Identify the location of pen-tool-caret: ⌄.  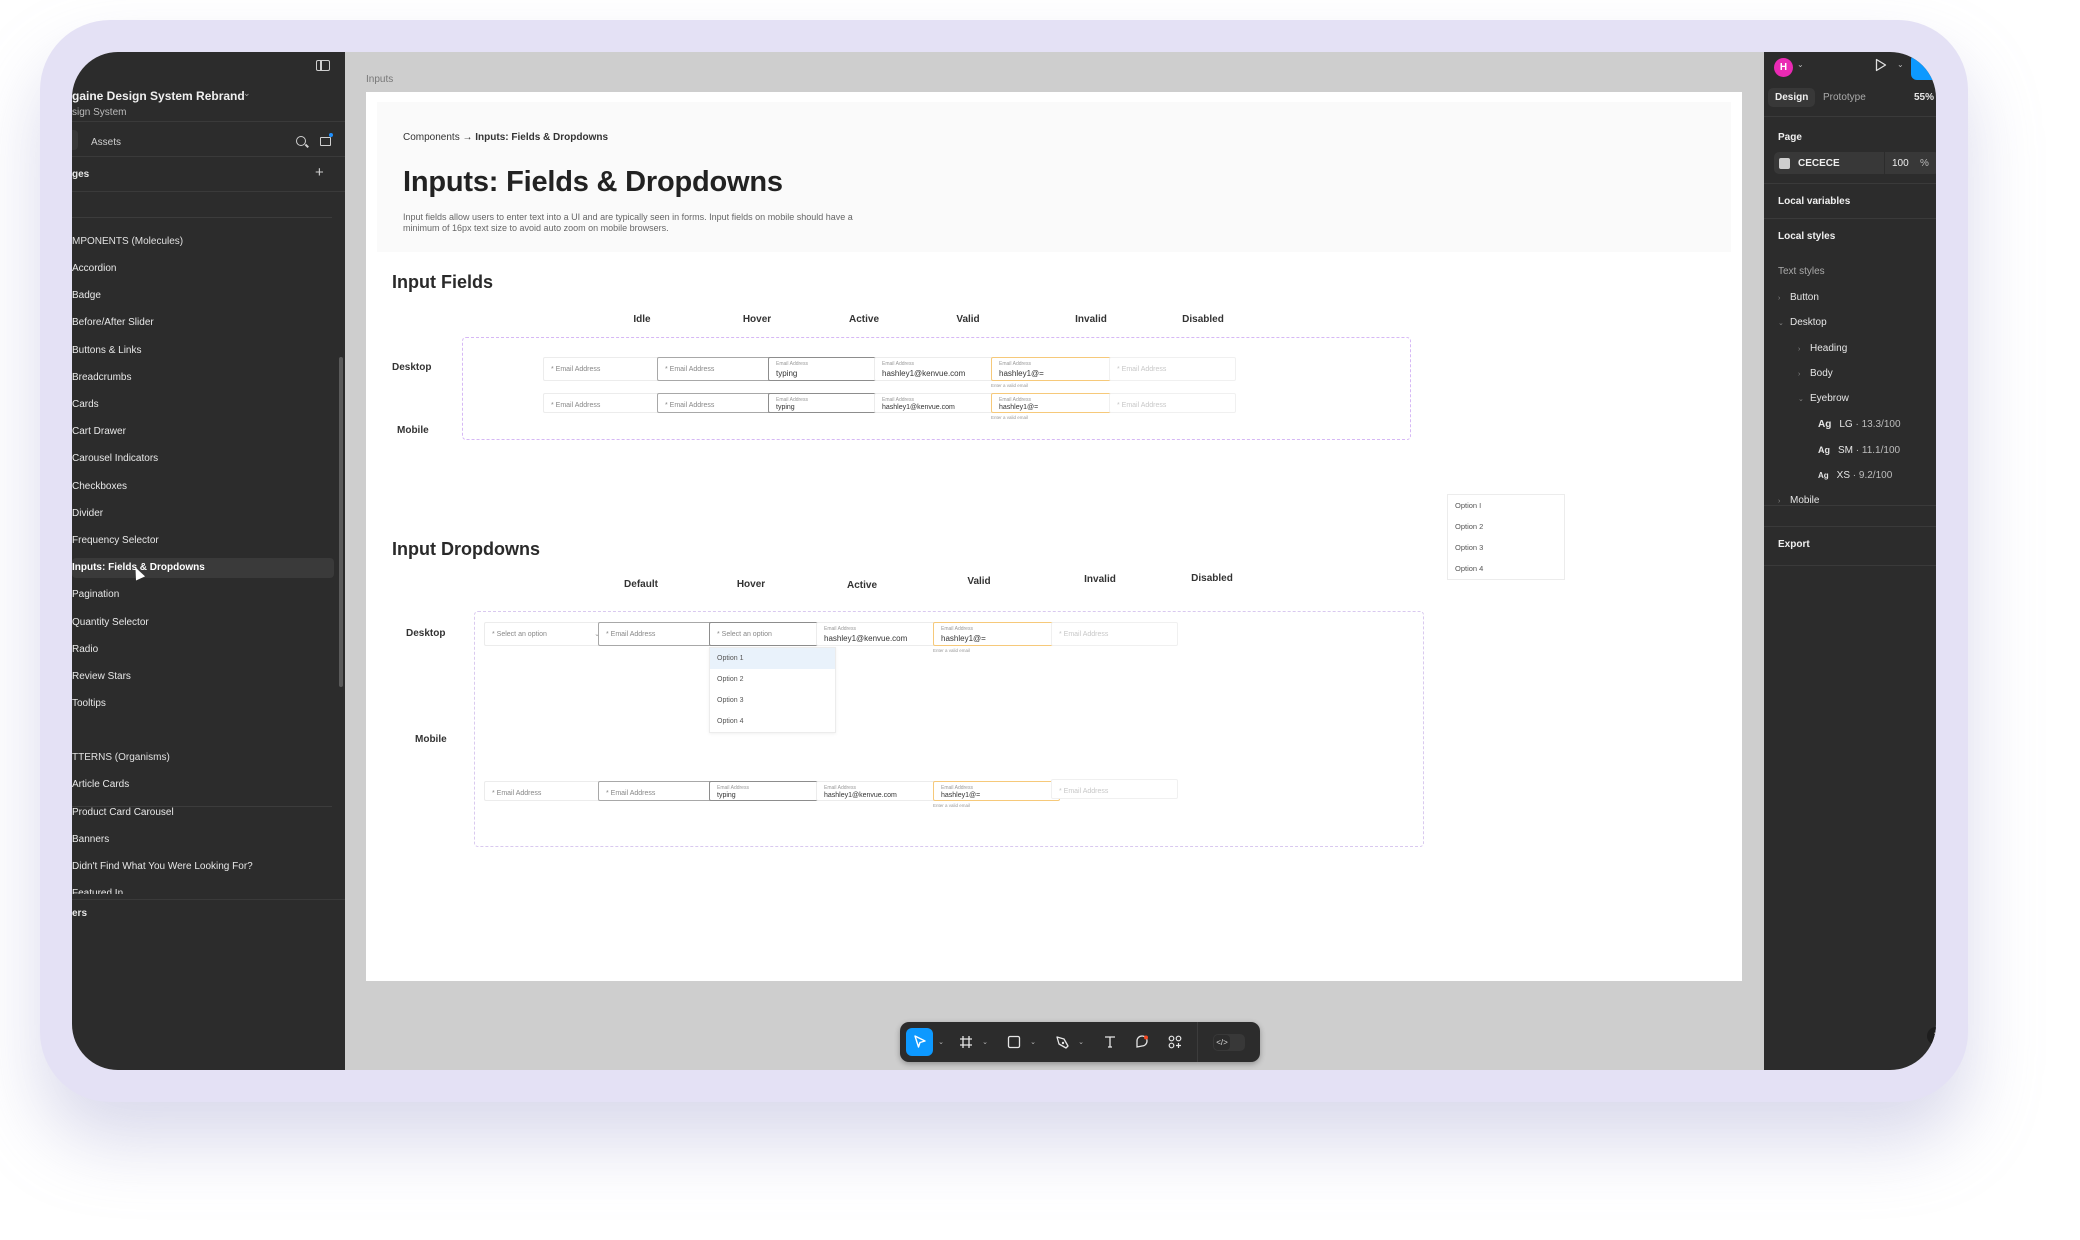
(1081, 1042).